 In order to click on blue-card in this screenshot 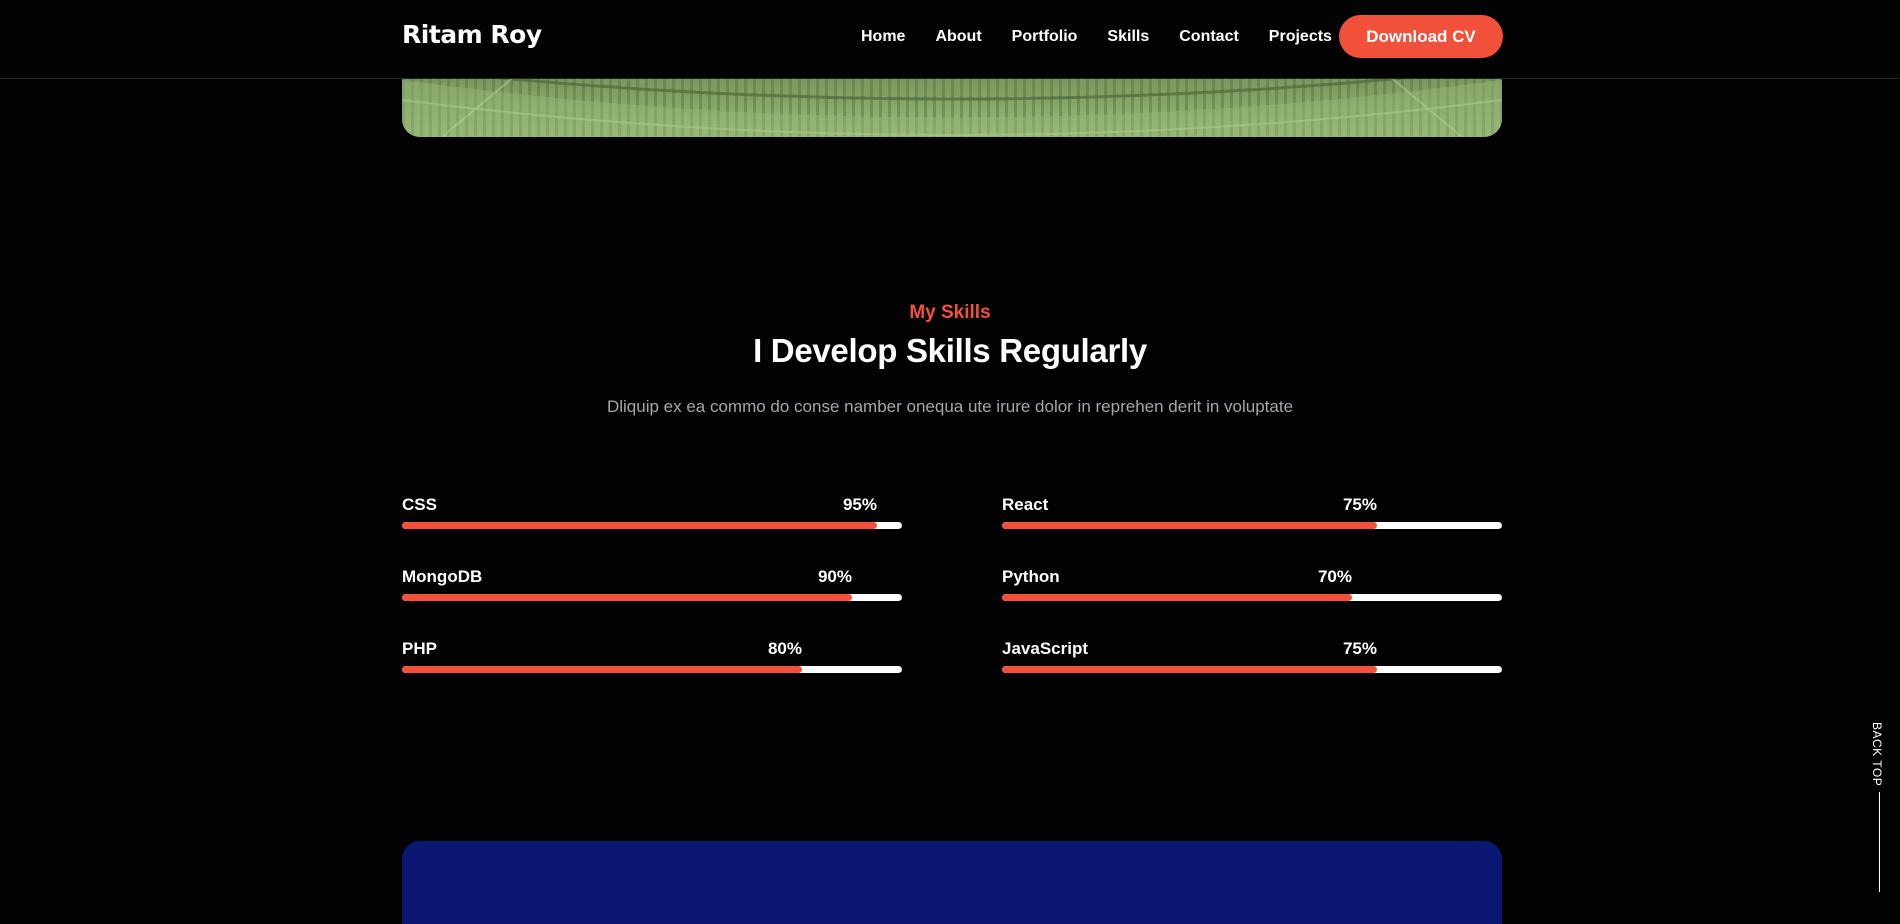, I will do `click(952, 882)`.